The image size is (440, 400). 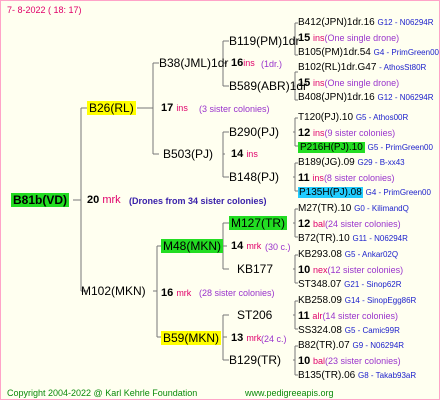 What do you see at coordinates (336, 97) in the screenshot?
I see `gen4-bottom-name: B408(JPN)1dr.16` at bounding box center [336, 97].